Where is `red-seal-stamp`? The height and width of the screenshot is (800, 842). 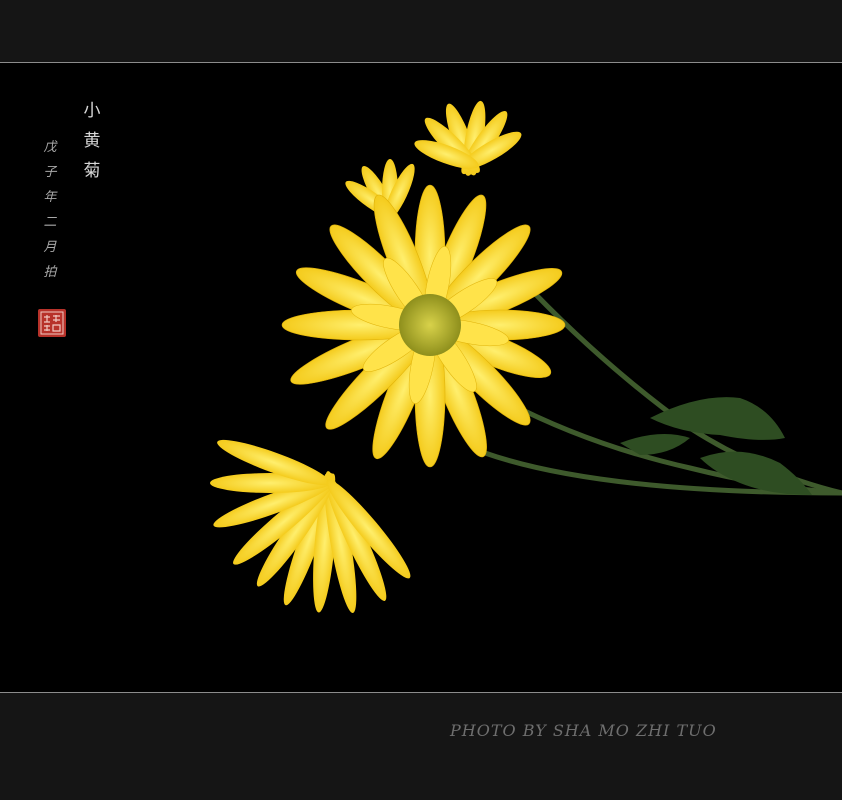
red-seal-stamp is located at coordinates (52, 323).